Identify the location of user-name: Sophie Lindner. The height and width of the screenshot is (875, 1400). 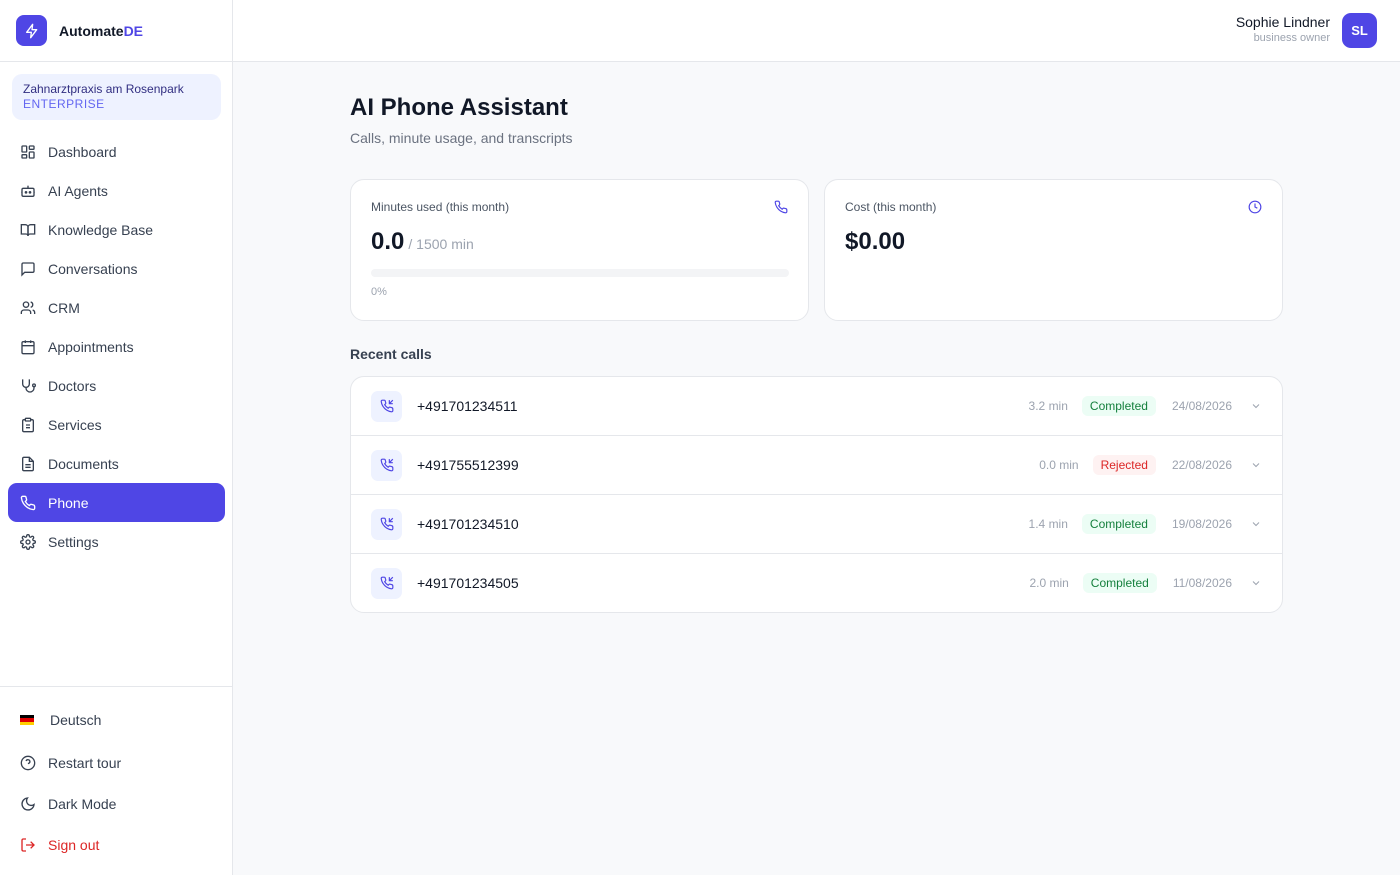
(1282, 22).